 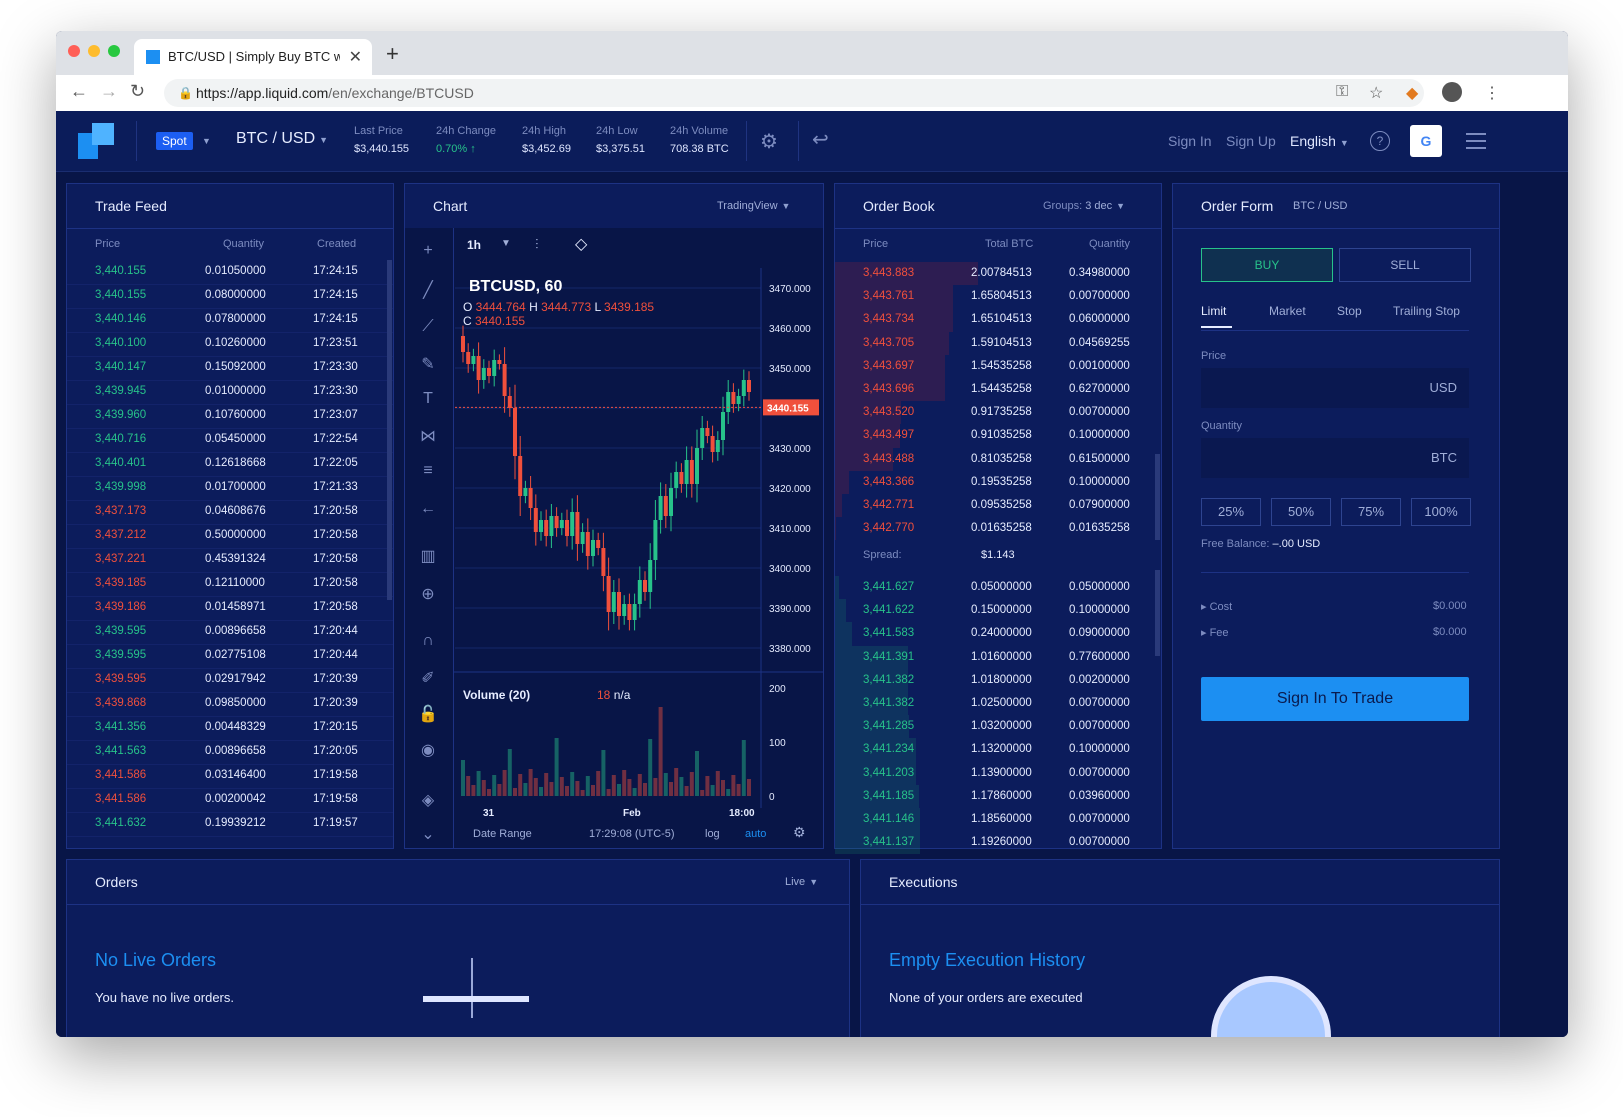 I want to click on bid-row: 3,441.622 0.15000000 0.10000000, so click(x=998, y=611).